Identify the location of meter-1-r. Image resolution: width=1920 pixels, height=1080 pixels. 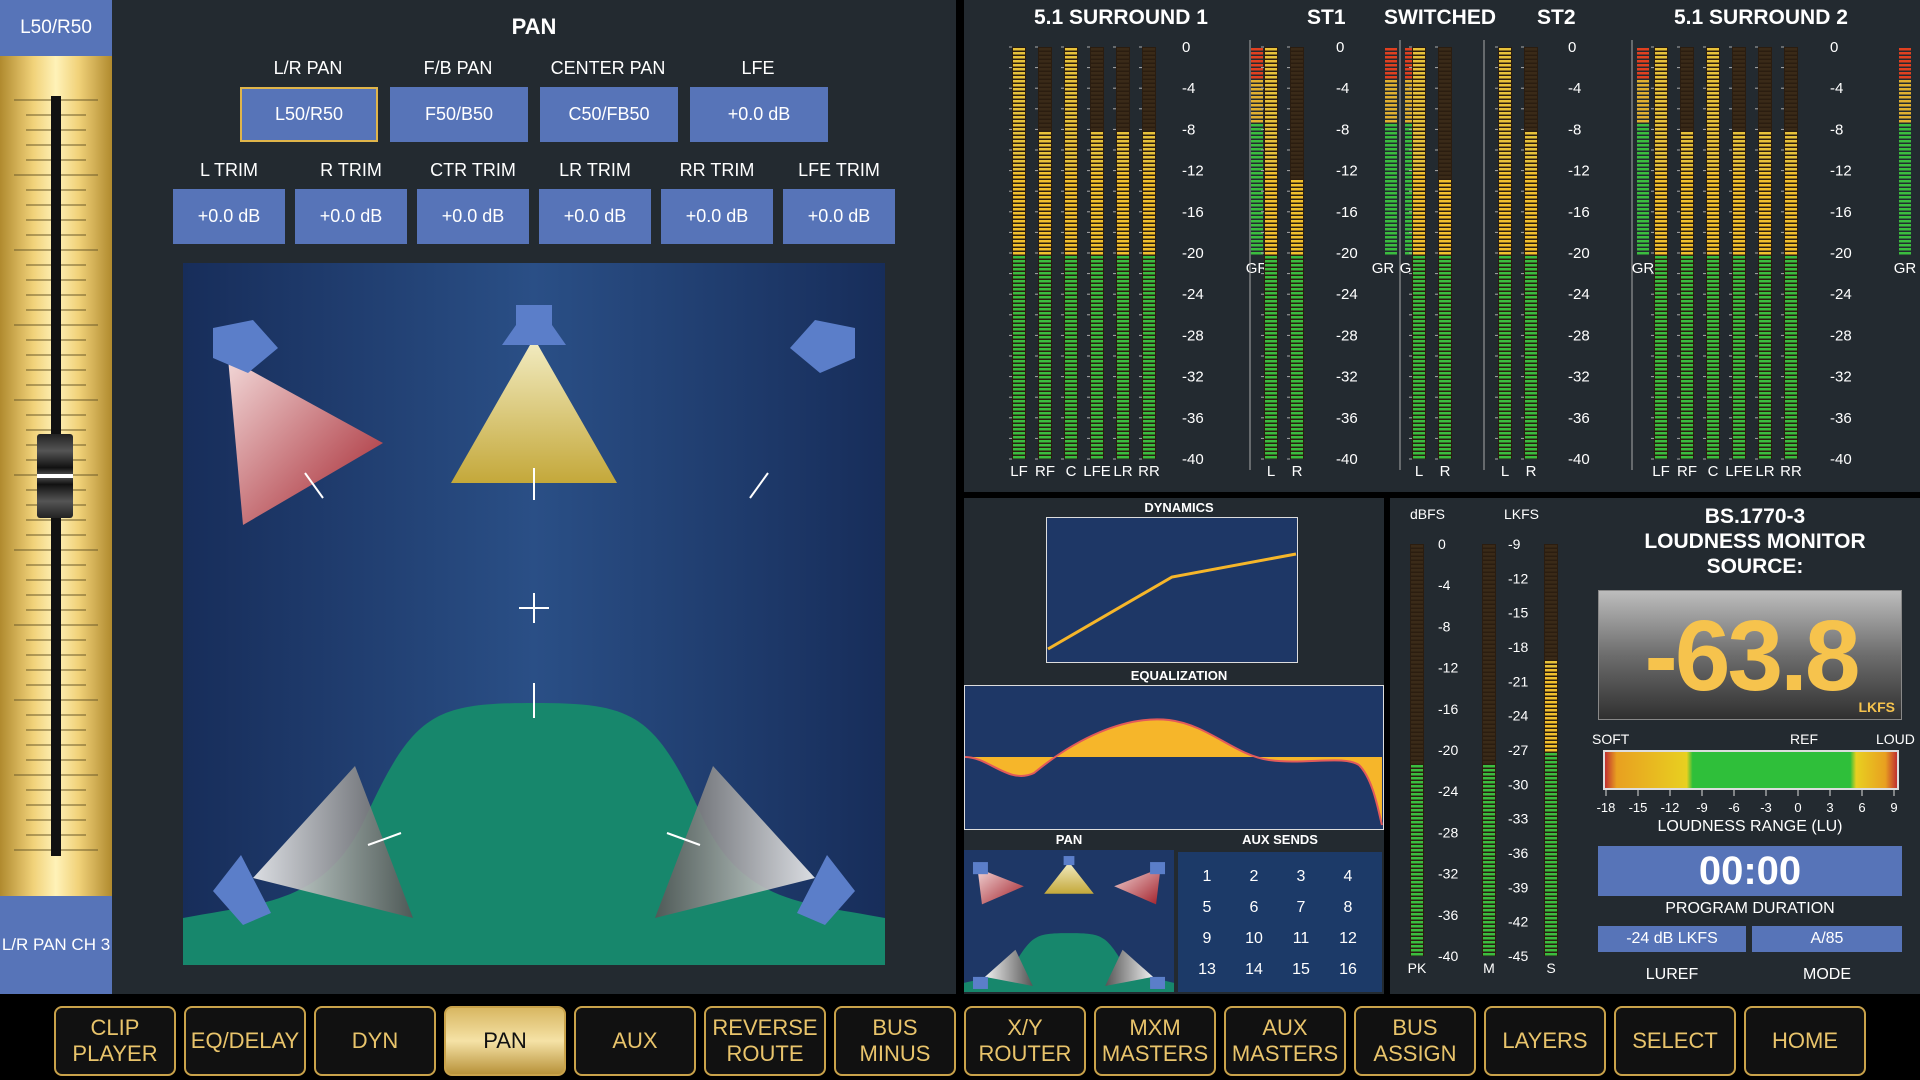
(1297, 253).